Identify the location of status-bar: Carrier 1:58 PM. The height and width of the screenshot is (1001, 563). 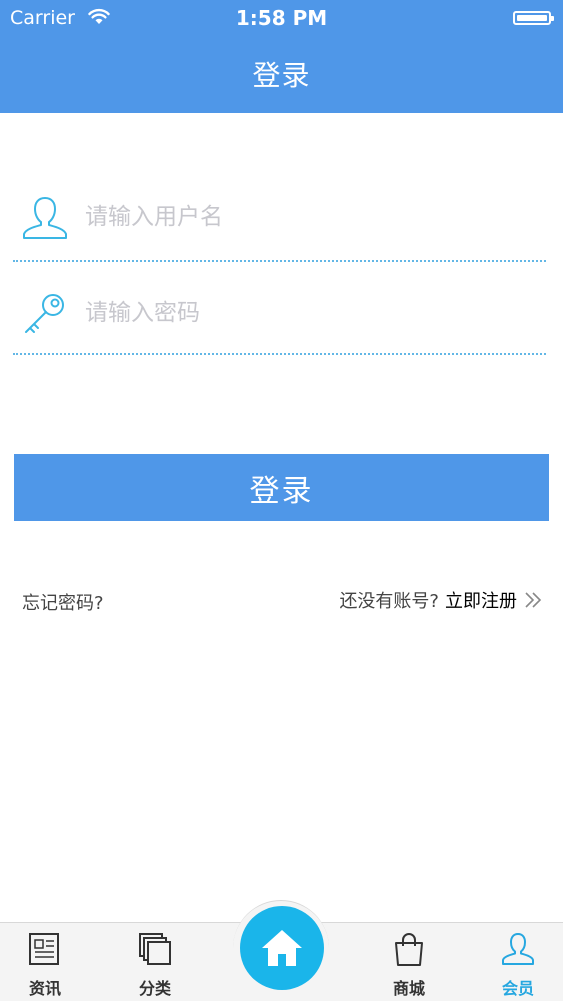
(281, 19).